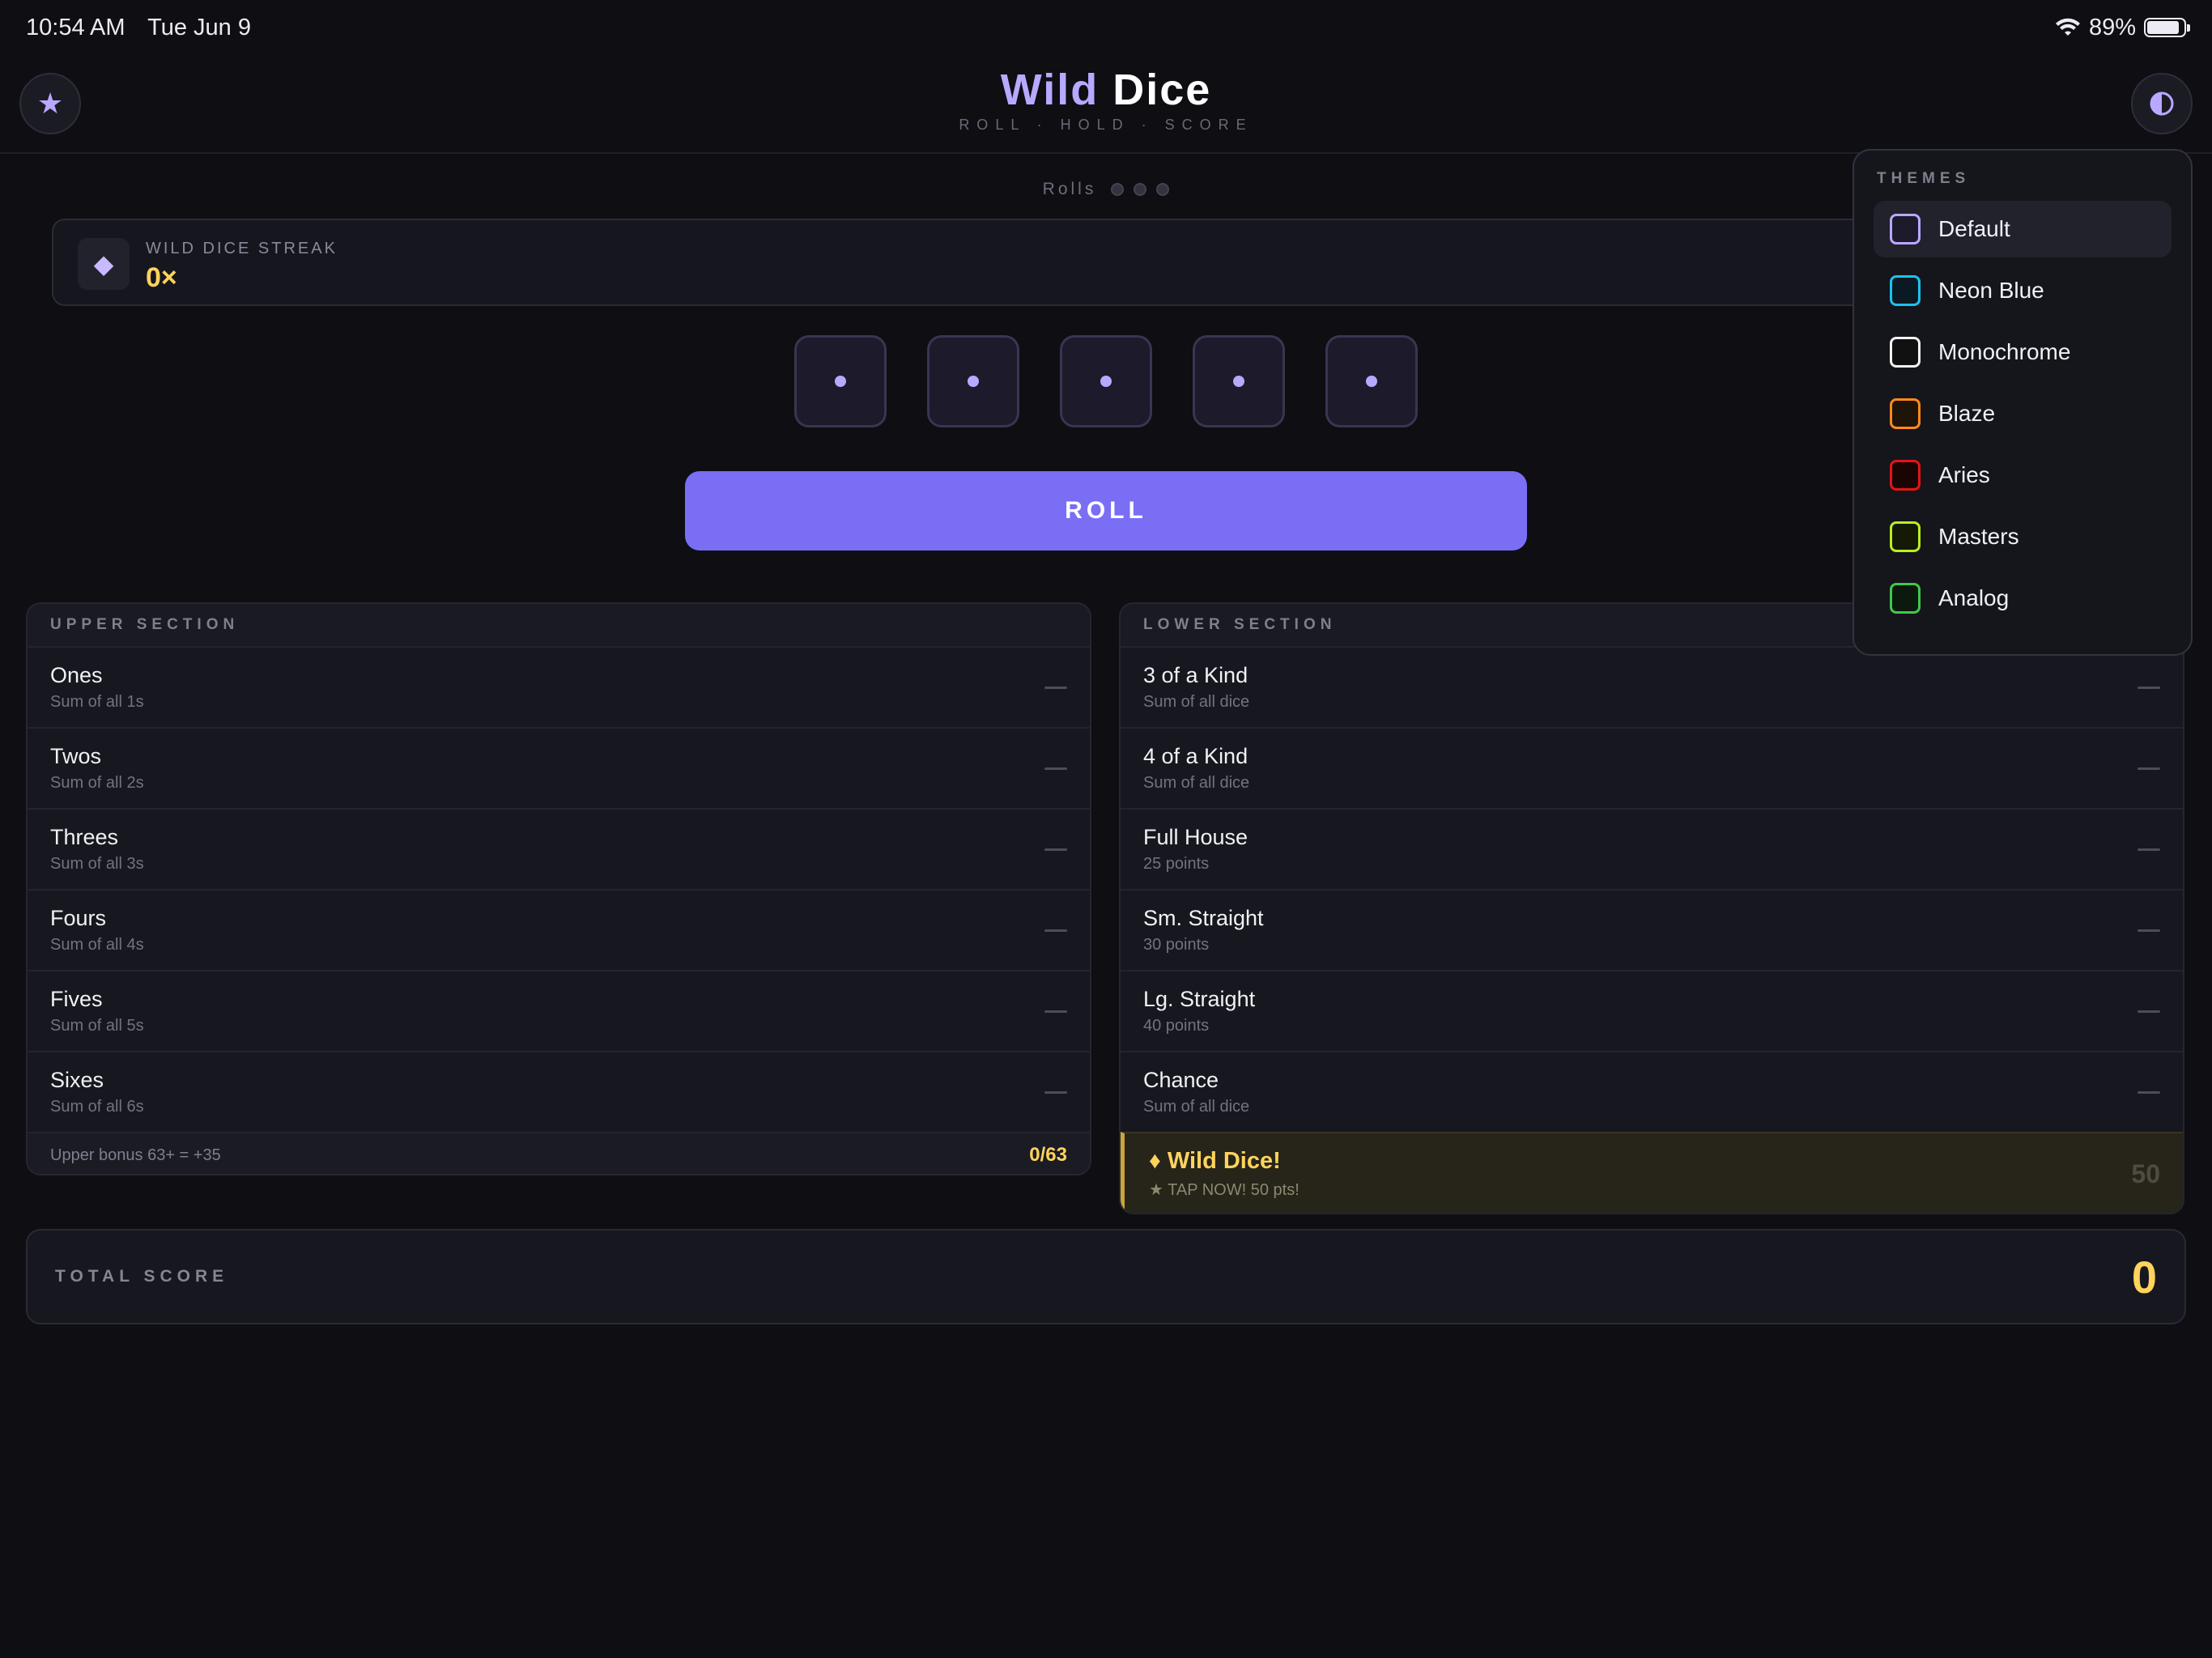 The width and height of the screenshot is (2212, 1658). I want to click on lower-score-row: Full House 25 points, so click(1652, 848).